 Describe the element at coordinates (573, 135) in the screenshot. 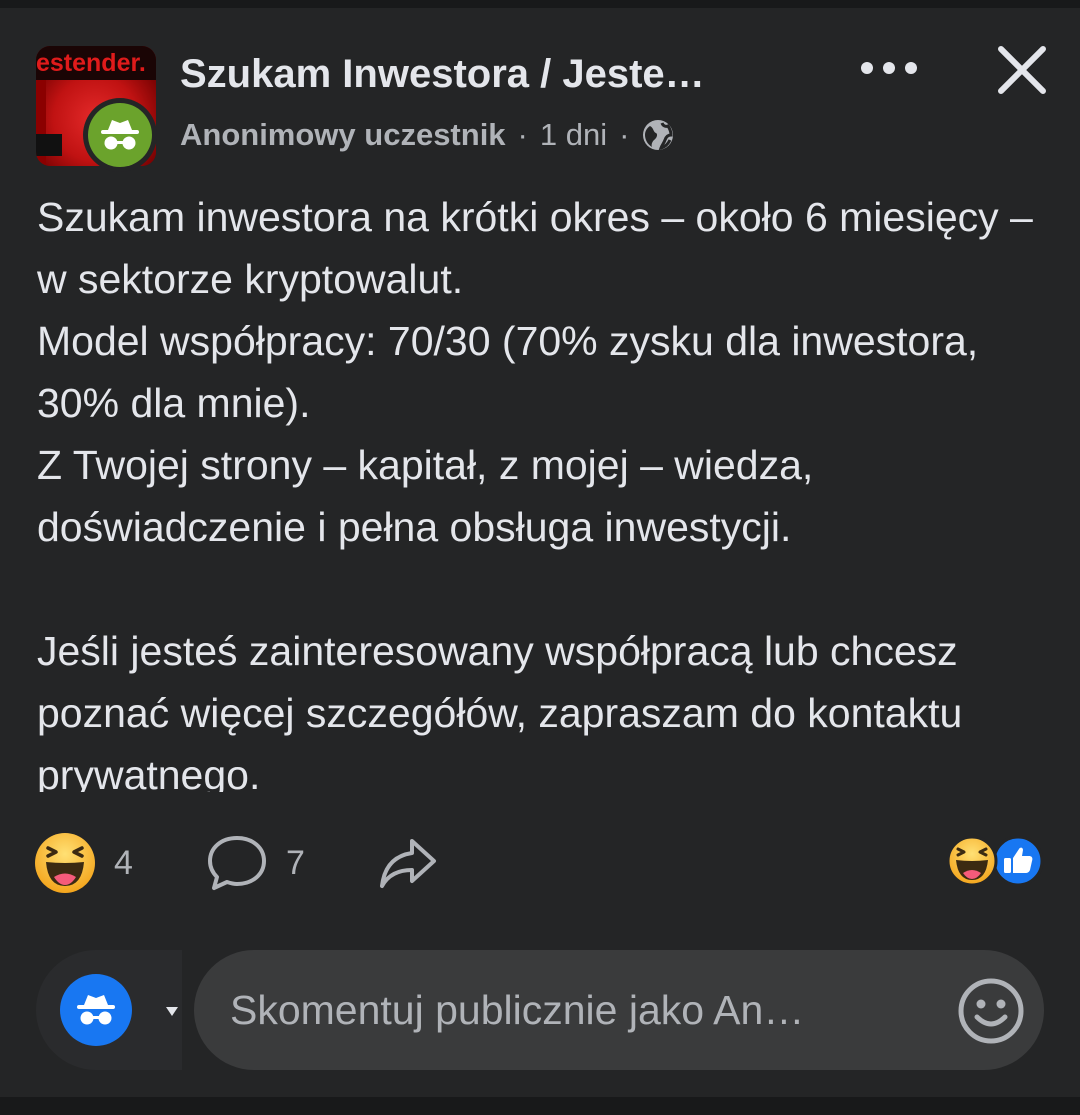

I see `post-time: 1 dni` at that location.